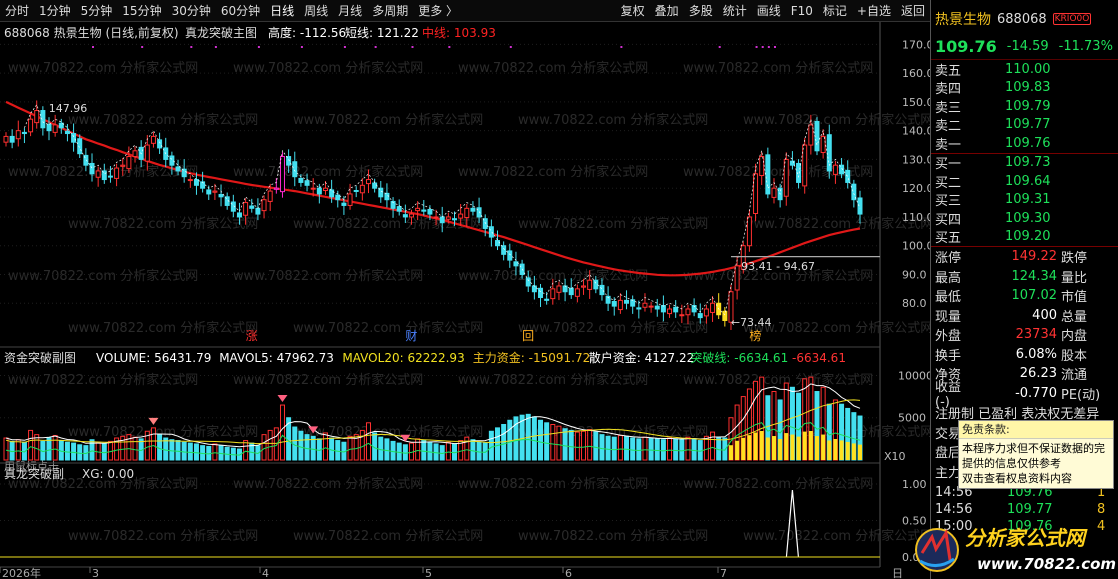 The height and width of the screenshot is (579, 1118). What do you see at coordinates (1028, 163) in the screenshot?
I see `orderbook-price: 109.73` at bounding box center [1028, 163].